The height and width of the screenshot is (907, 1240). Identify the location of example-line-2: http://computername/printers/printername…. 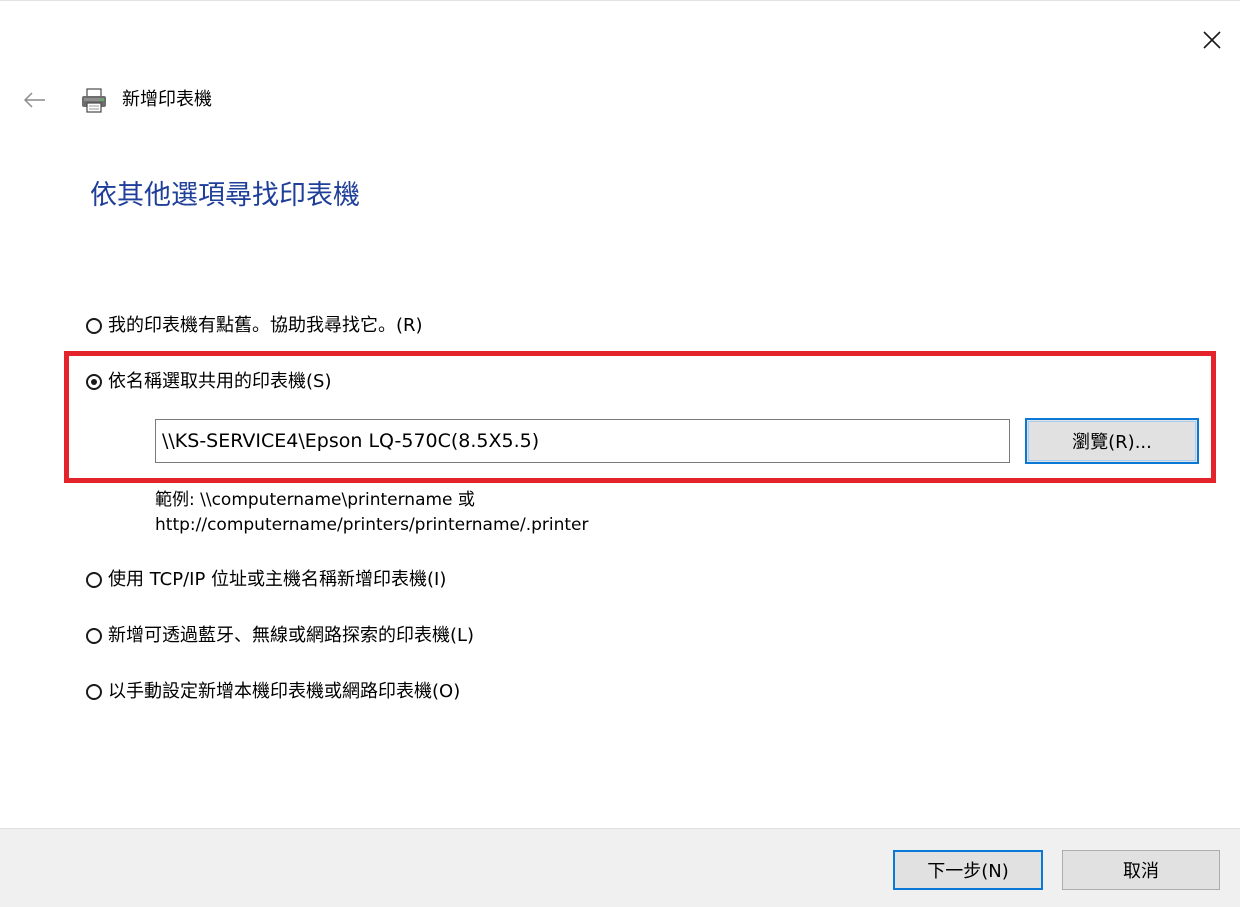
(372, 525).